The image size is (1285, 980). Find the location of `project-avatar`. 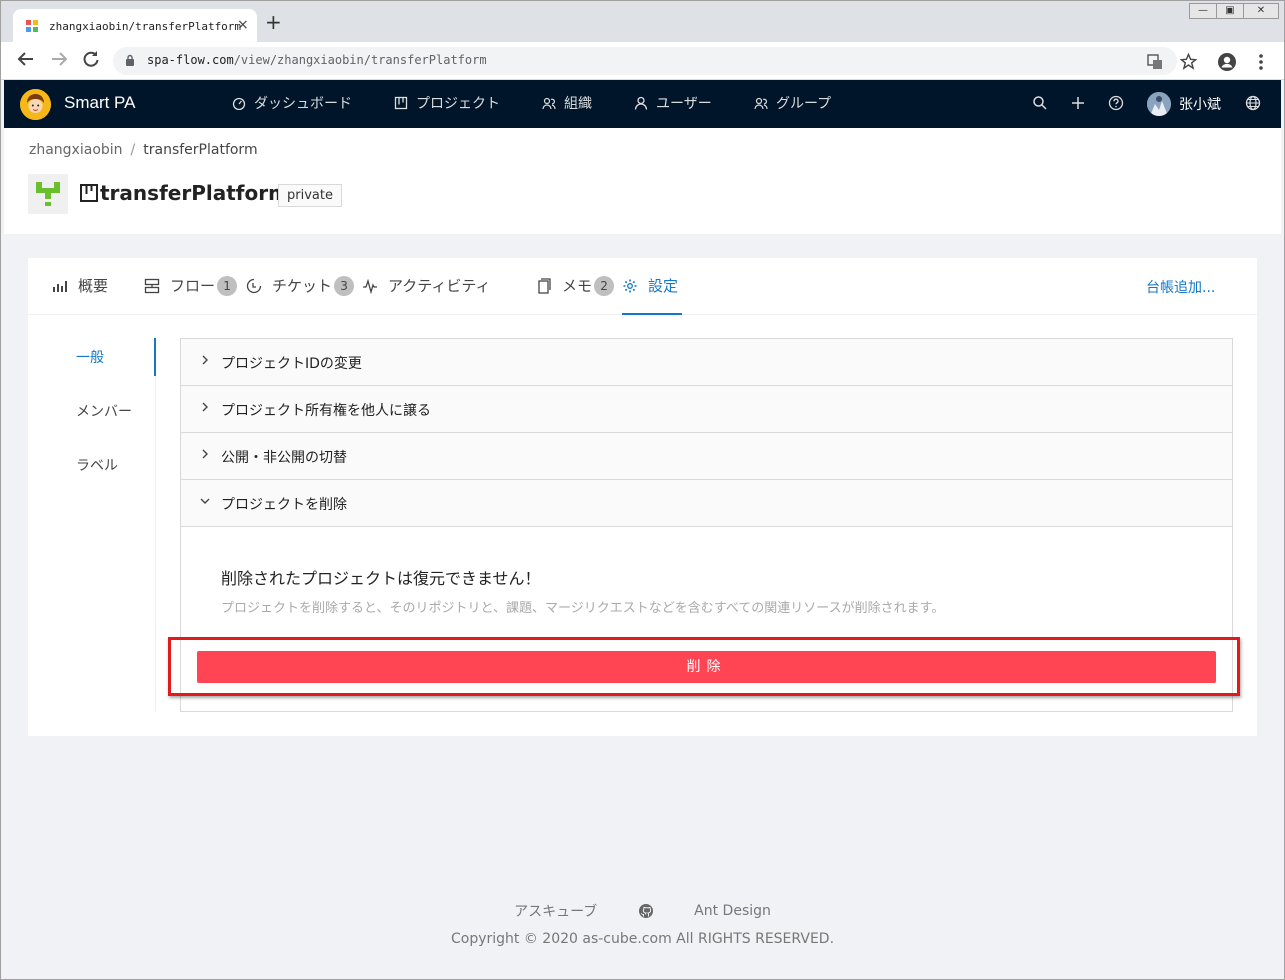

project-avatar is located at coordinates (48, 194).